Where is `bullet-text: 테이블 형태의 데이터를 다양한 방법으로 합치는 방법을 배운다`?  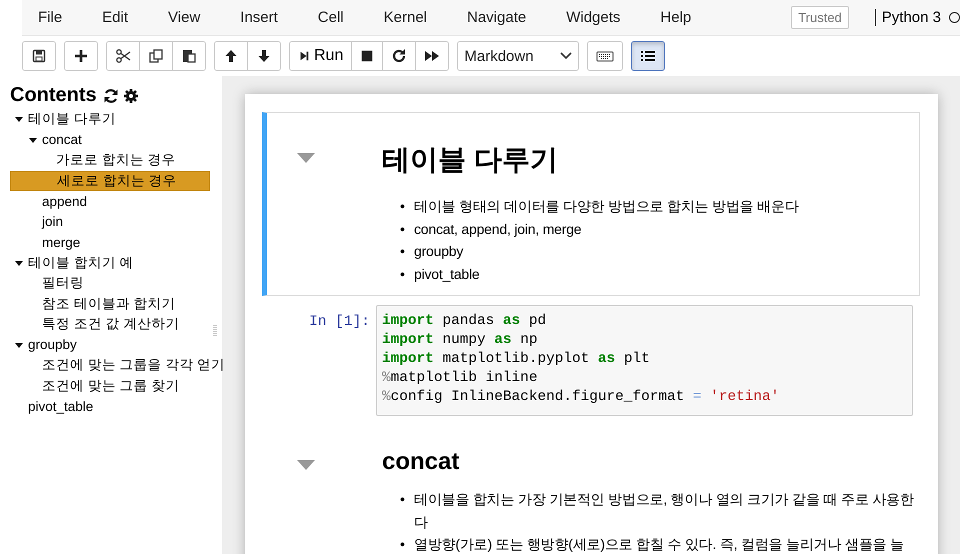
bullet-text: 테이블 형태의 데이터를 다양한 방법으로 합치는 방법을 배운다 is located at coordinates (606, 206).